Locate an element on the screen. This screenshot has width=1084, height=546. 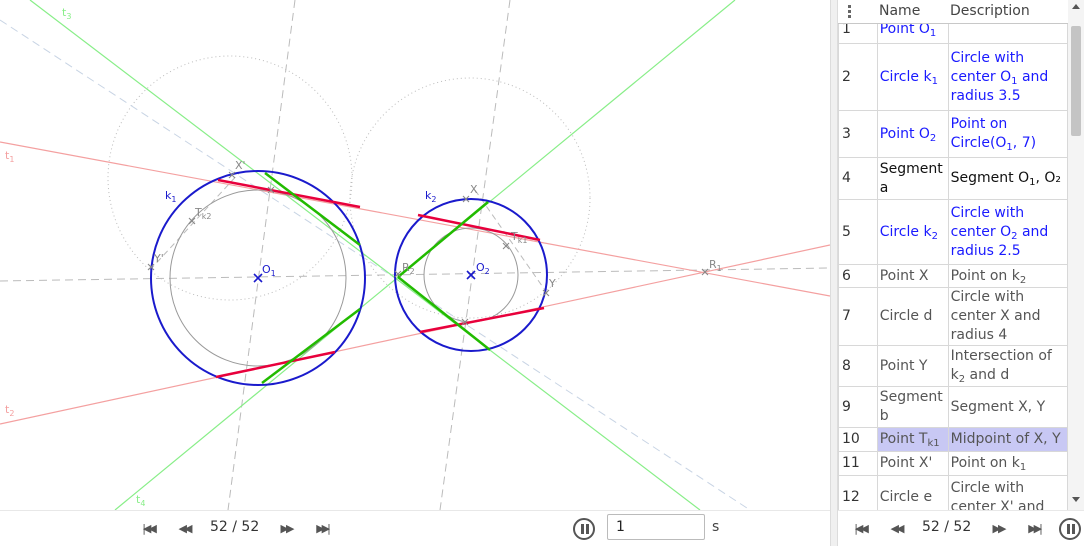
row-description: Circle with center X' and is located at coordinates (1007, 492).